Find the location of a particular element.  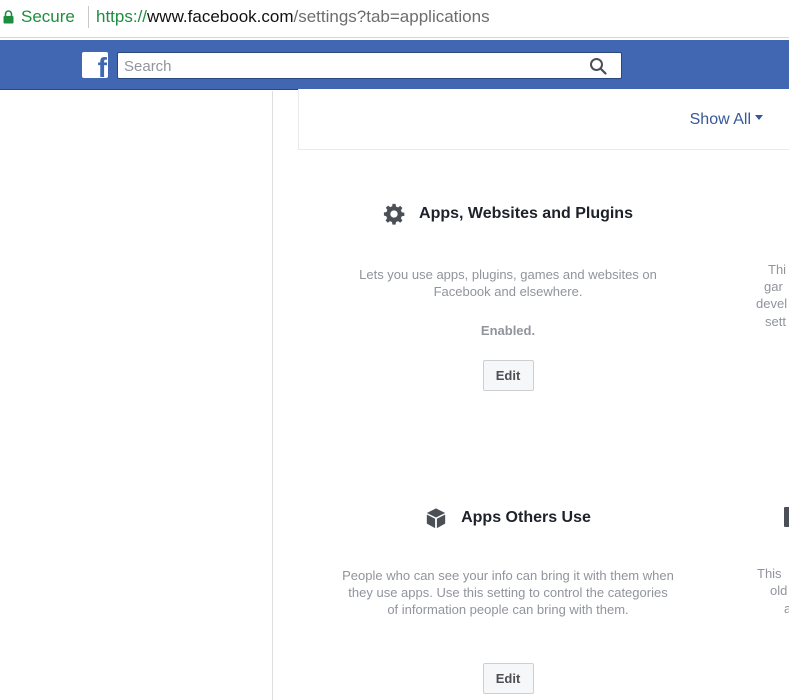

apps-list-card: Show All is located at coordinates (543, 119).